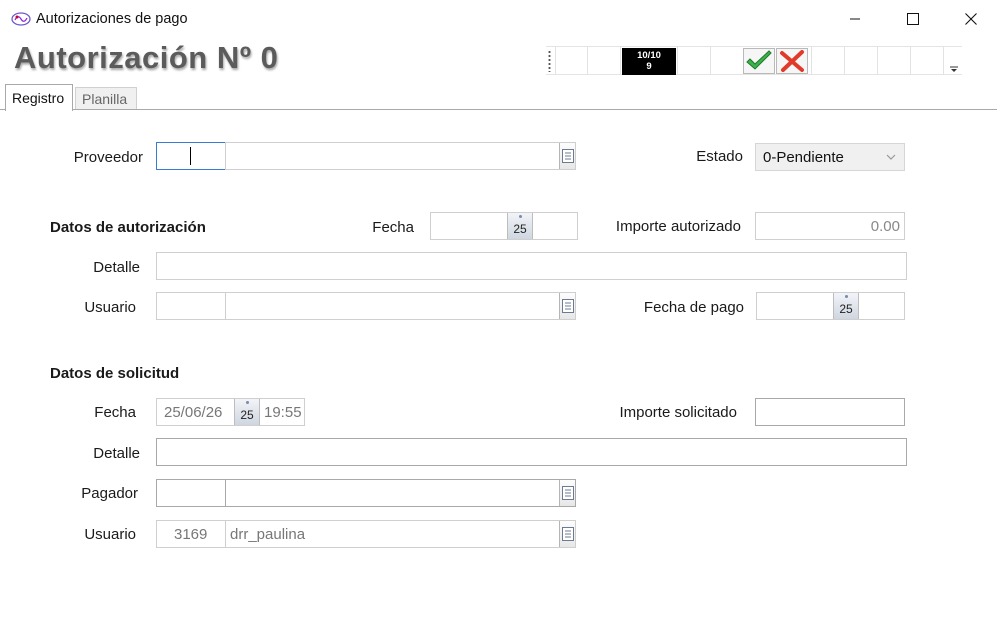 The image size is (997, 635). I want to click on importe-solicitado-input, so click(830, 412).